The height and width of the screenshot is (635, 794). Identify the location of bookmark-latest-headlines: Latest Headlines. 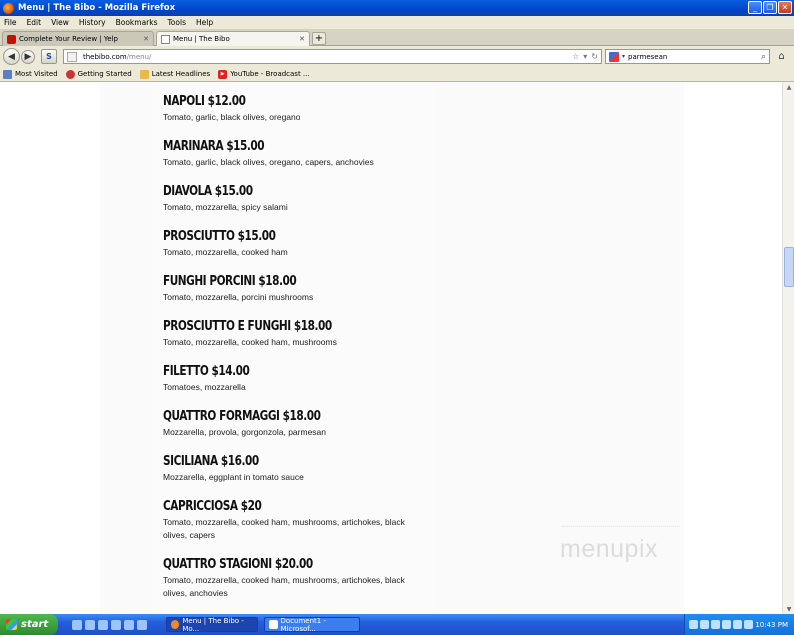
(174, 74).